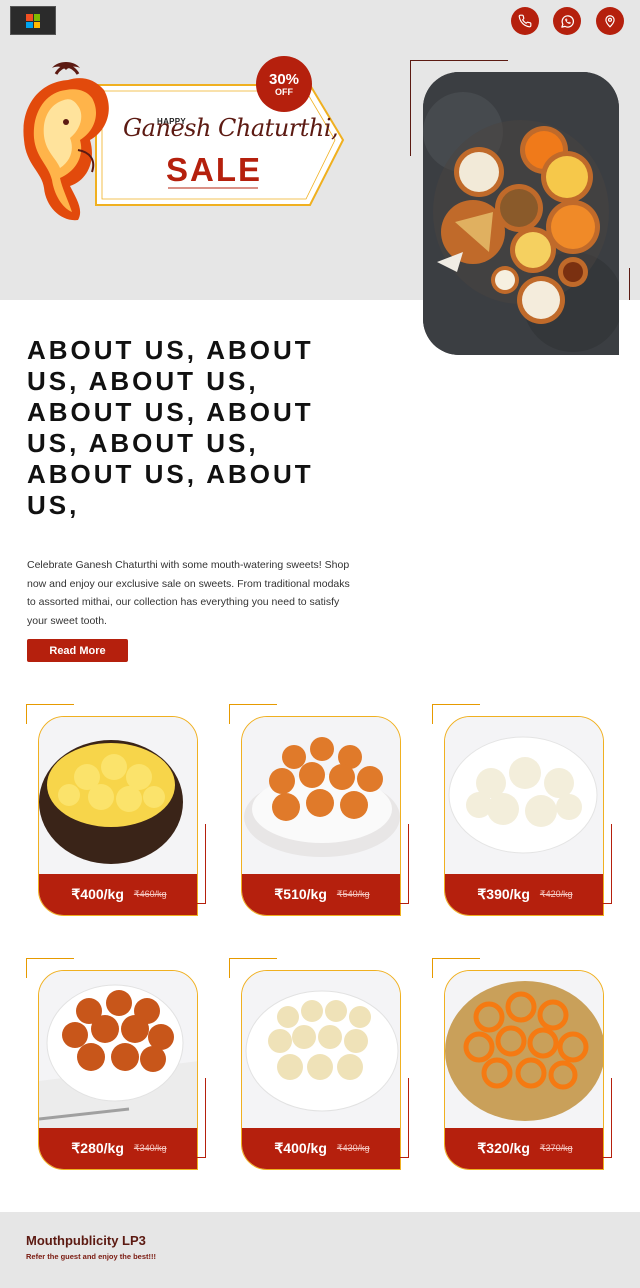 The width and height of the screenshot is (640, 1288). What do you see at coordinates (284, 92) in the screenshot?
I see `discount-off-label: OFF` at bounding box center [284, 92].